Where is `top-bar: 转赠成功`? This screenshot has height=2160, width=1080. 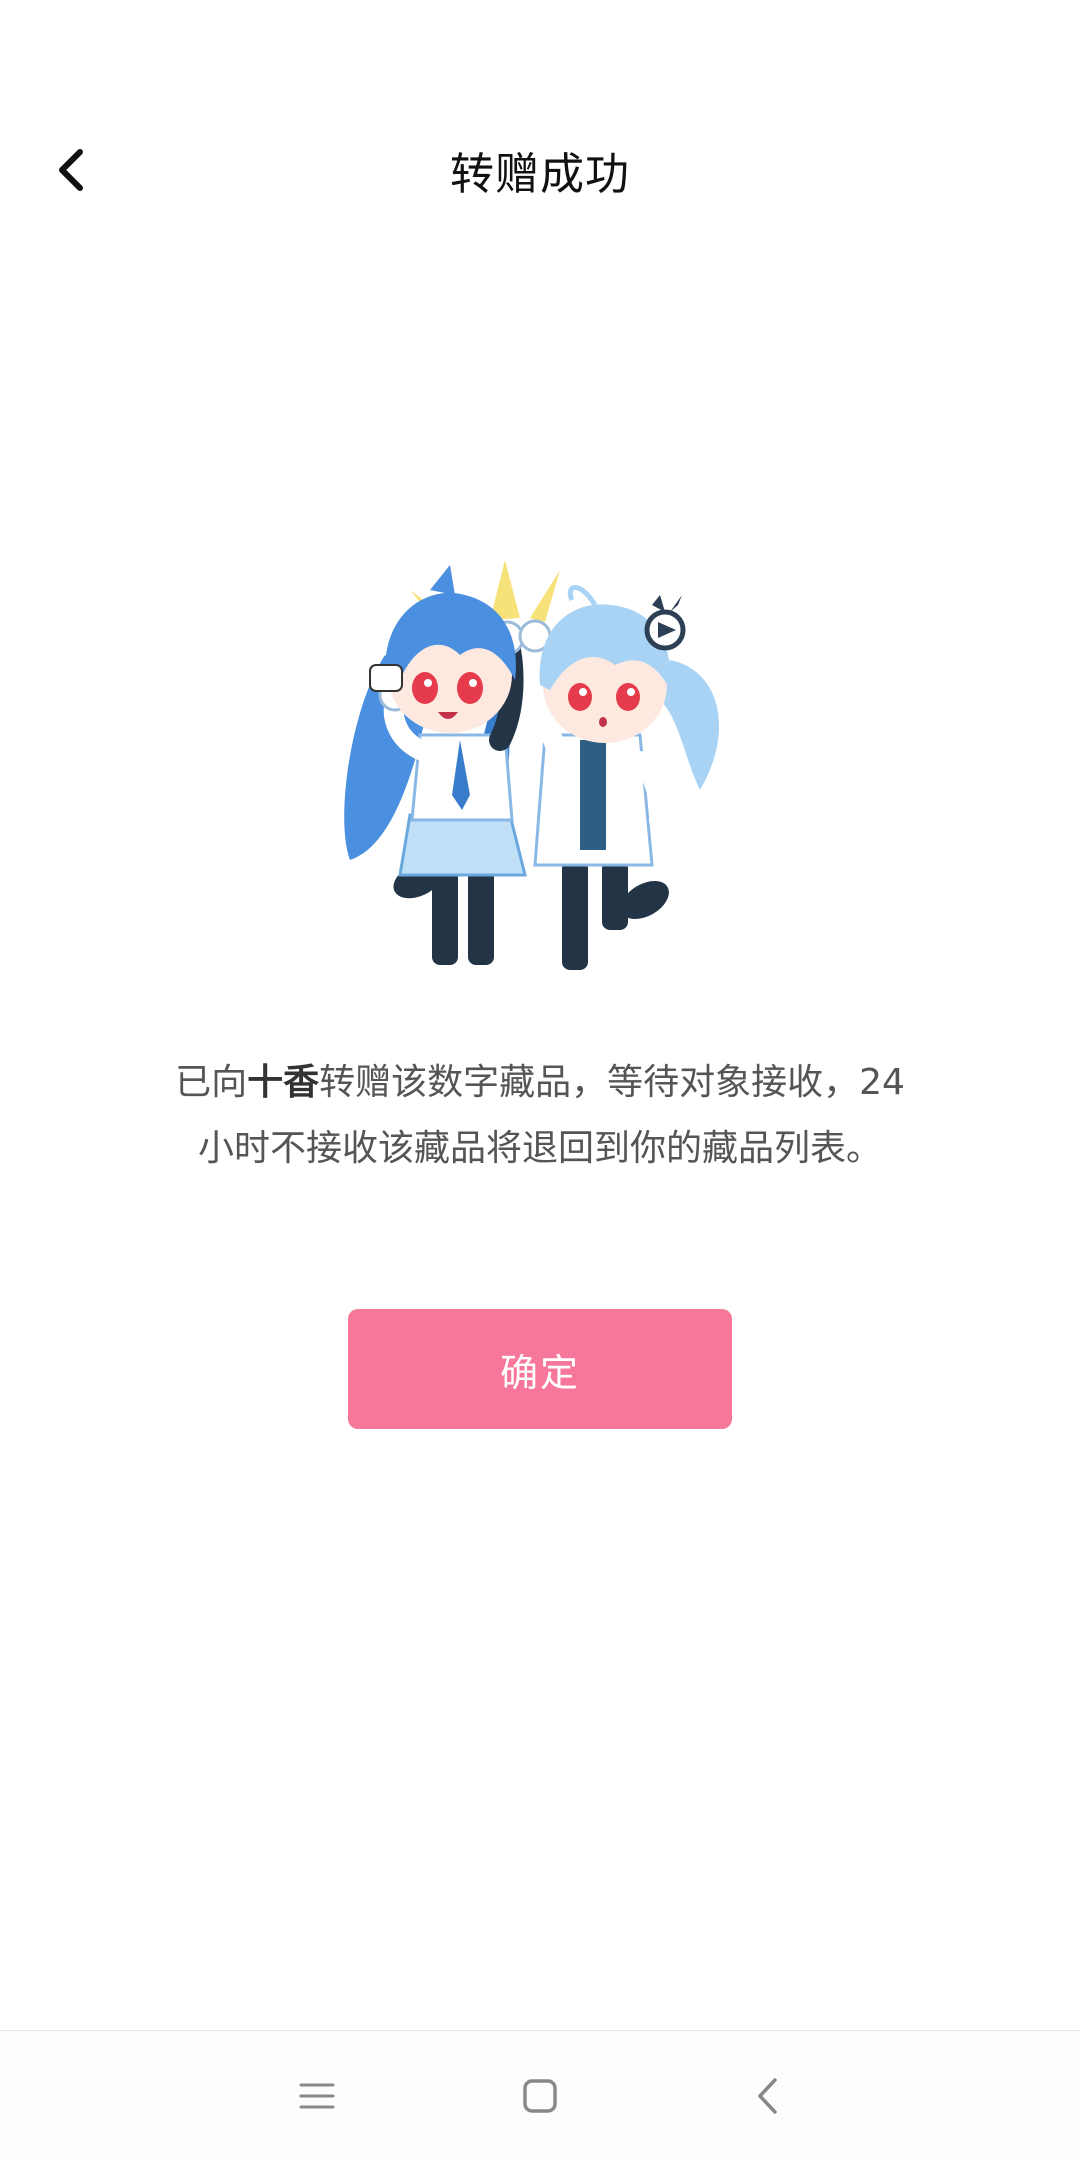
top-bar: 转赠成功 is located at coordinates (540, 170).